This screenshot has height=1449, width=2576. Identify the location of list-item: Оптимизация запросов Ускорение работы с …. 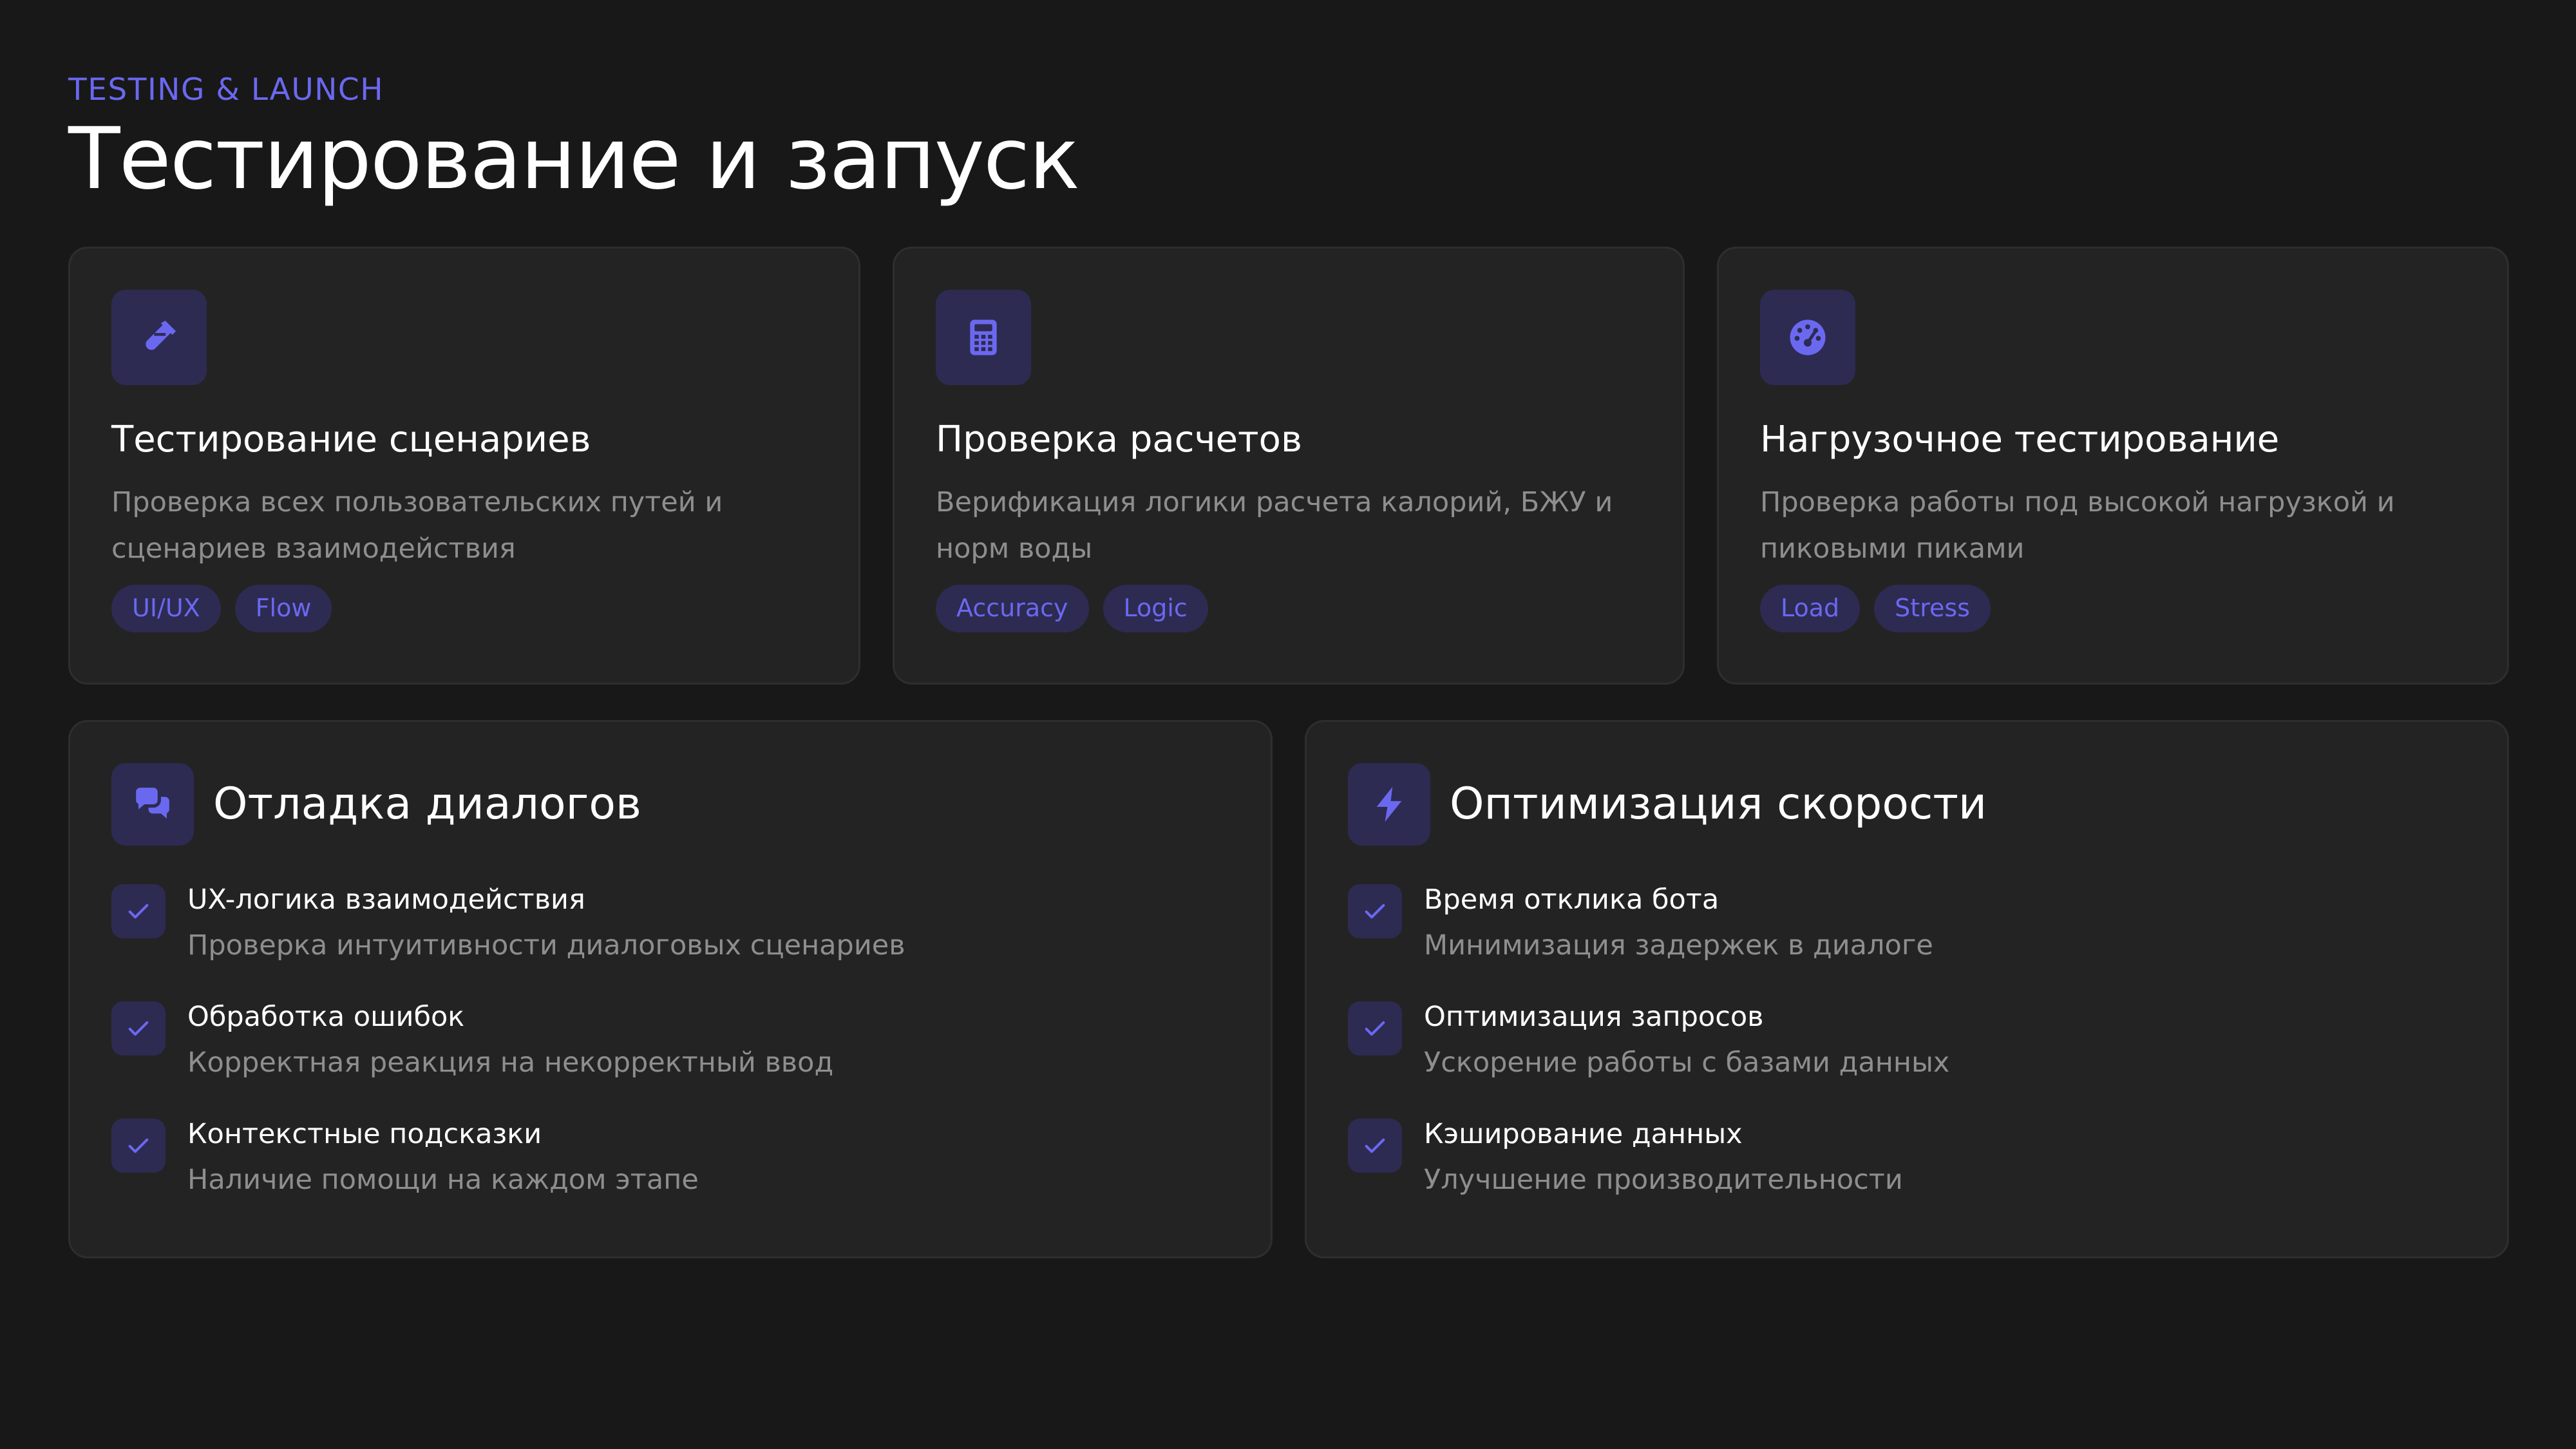
(1907, 1041).